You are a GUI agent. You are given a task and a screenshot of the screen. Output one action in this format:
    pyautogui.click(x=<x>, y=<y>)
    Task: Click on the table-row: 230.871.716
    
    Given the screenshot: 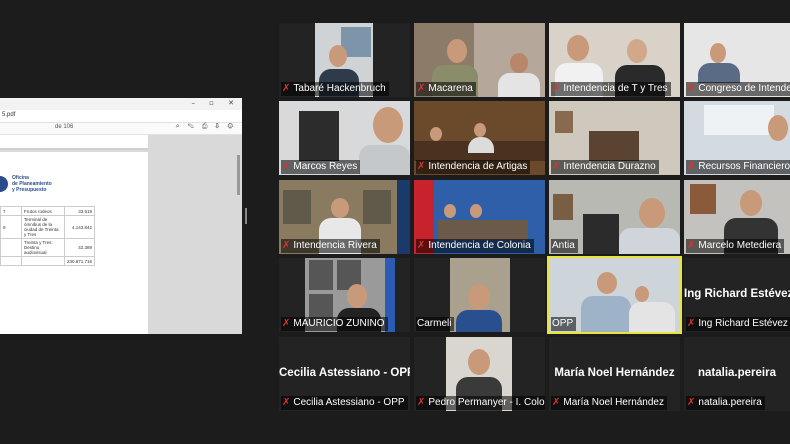 What is the action you would take?
    pyautogui.click(x=48, y=261)
    